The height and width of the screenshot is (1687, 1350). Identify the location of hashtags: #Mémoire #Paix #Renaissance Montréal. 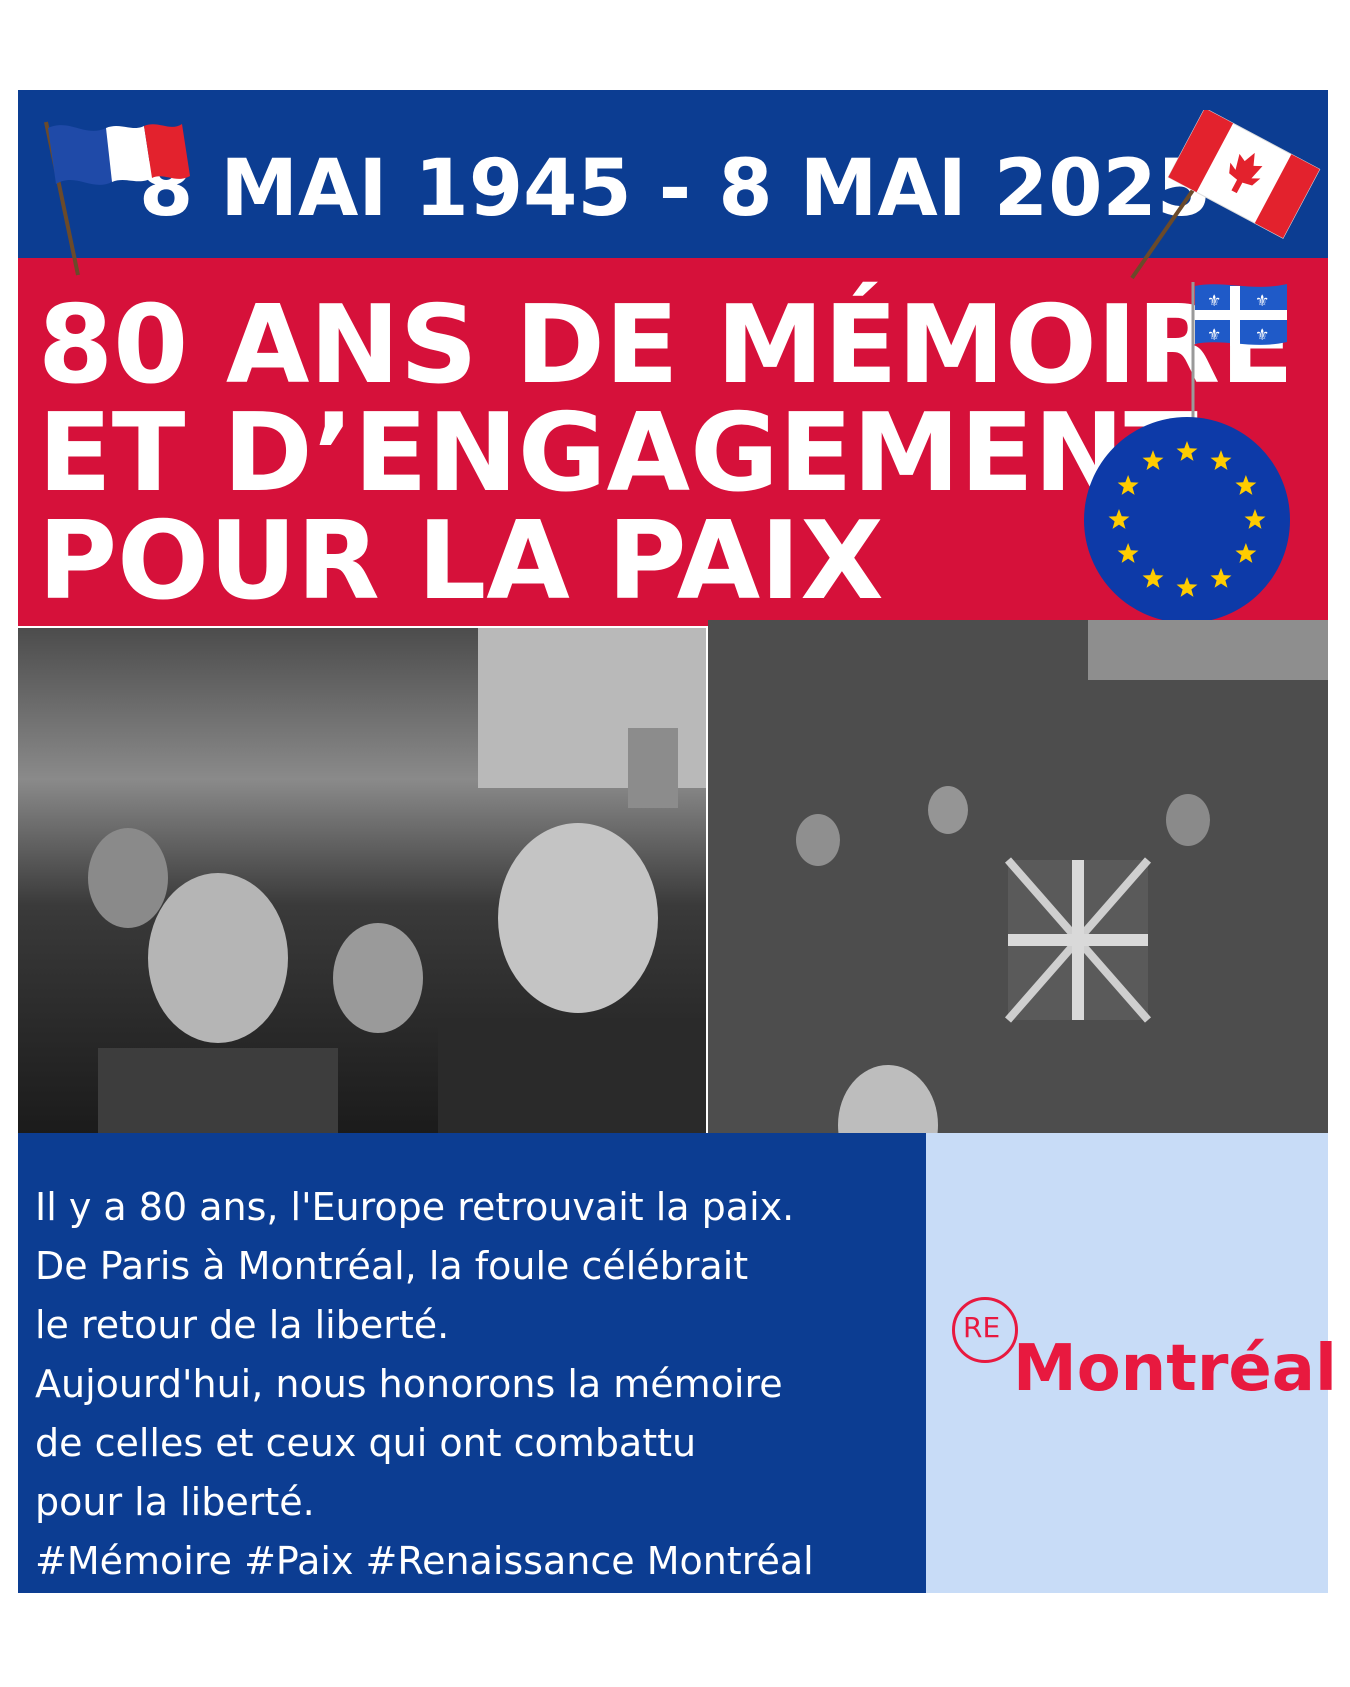
(424, 1561).